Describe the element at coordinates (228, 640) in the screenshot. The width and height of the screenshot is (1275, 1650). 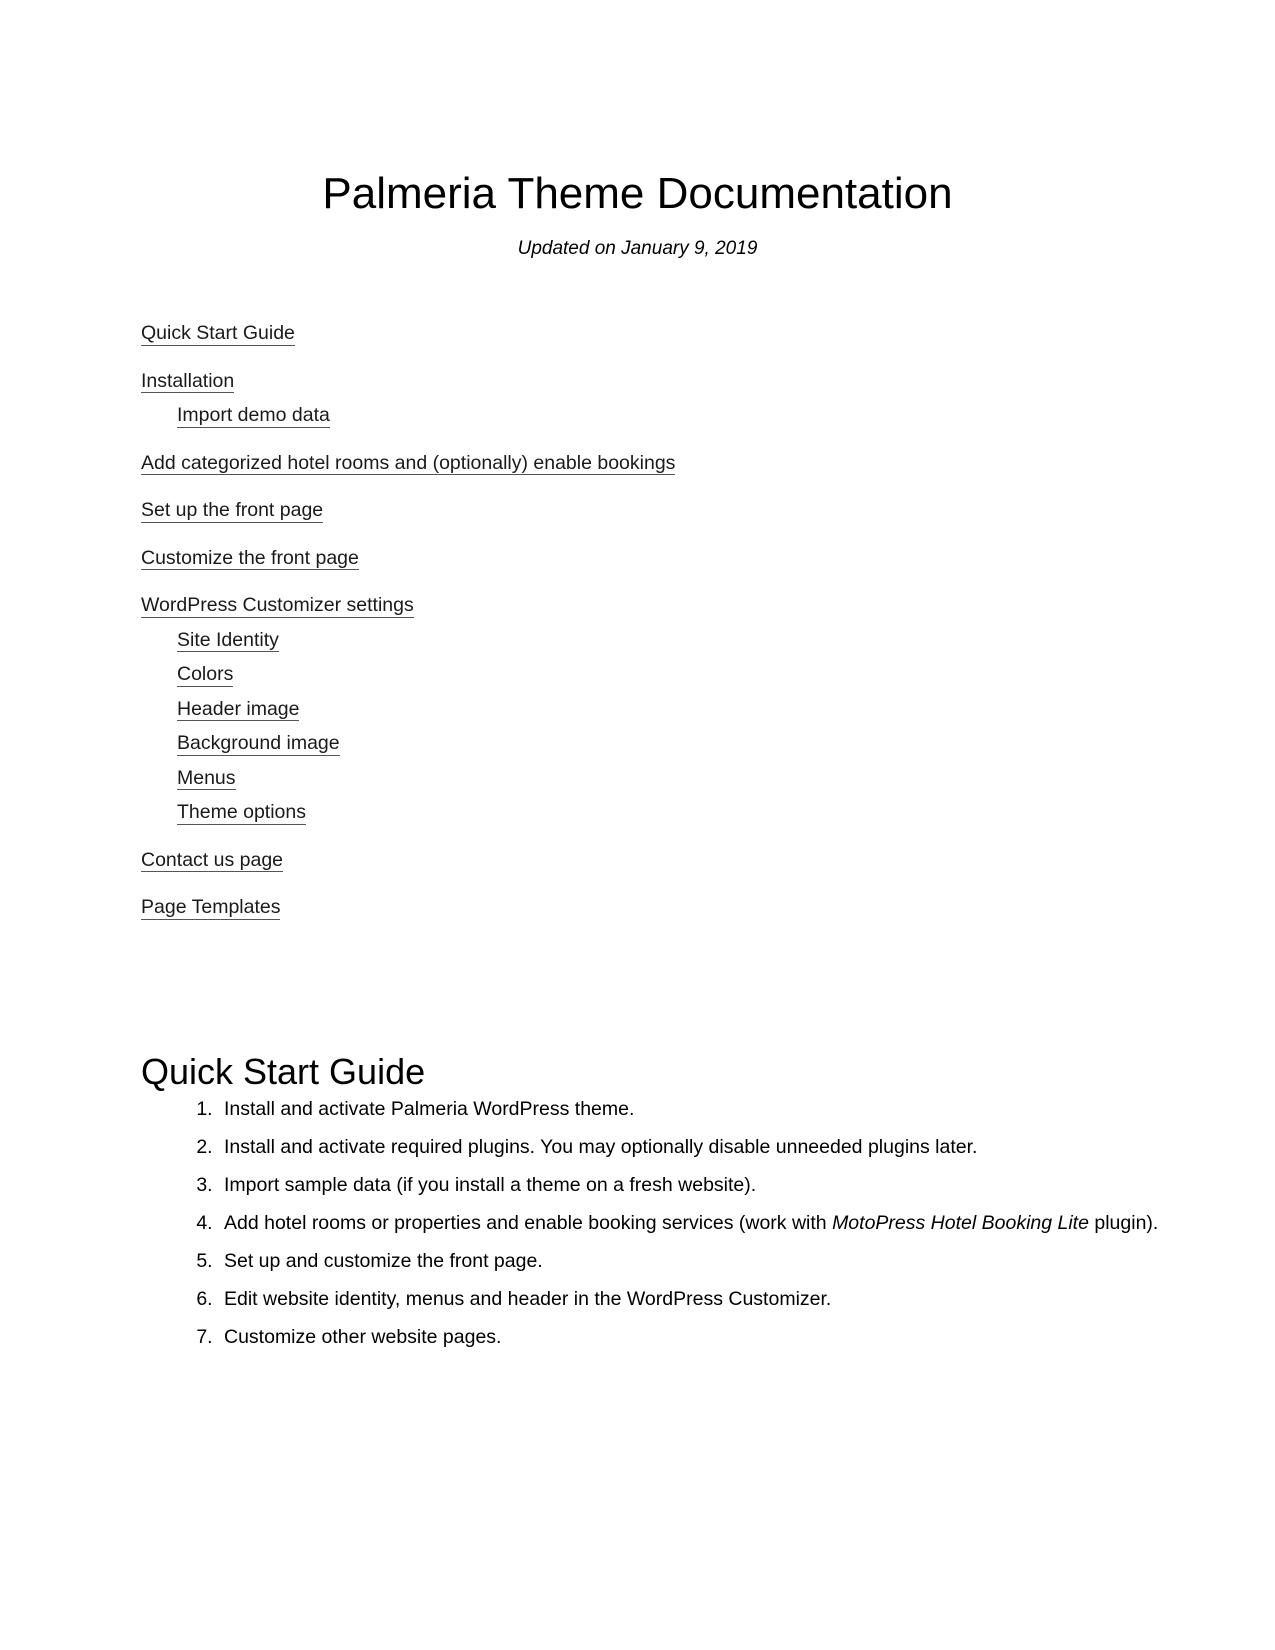
I see `toc-link-label: Site Identity` at that location.